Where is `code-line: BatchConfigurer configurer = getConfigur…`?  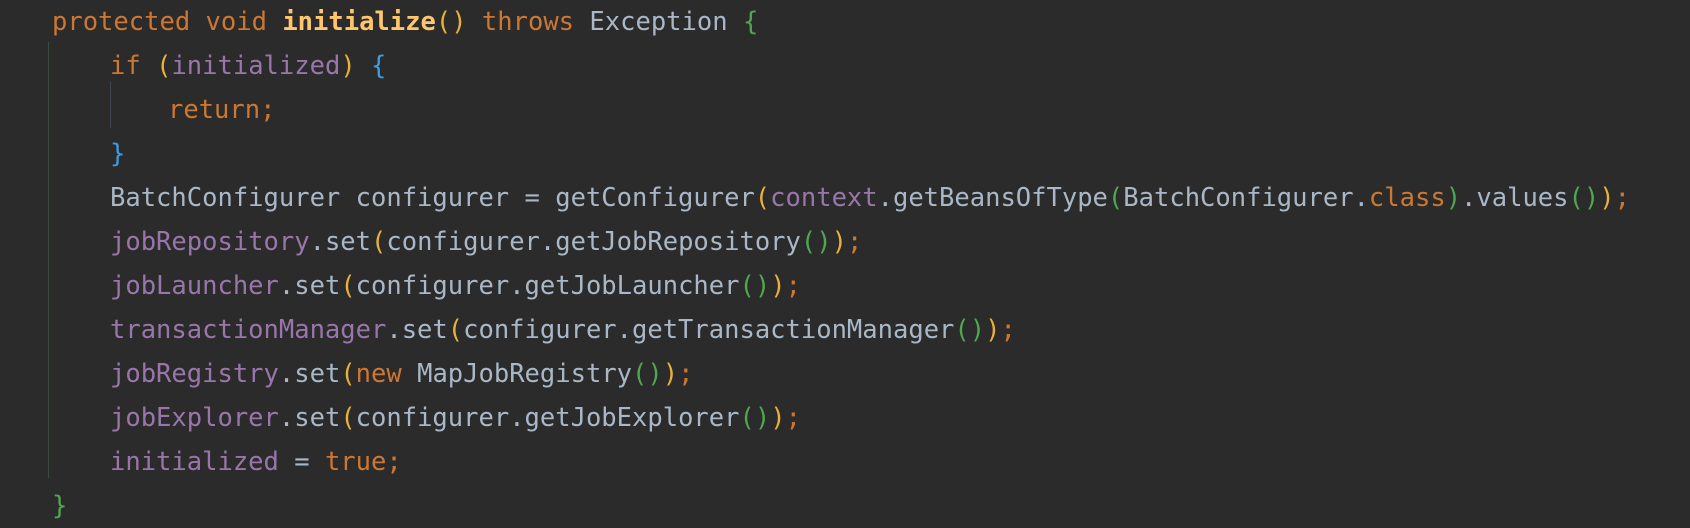
code-line: BatchConfigurer configurer = getConfigur… is located at coordinates (870, 198).